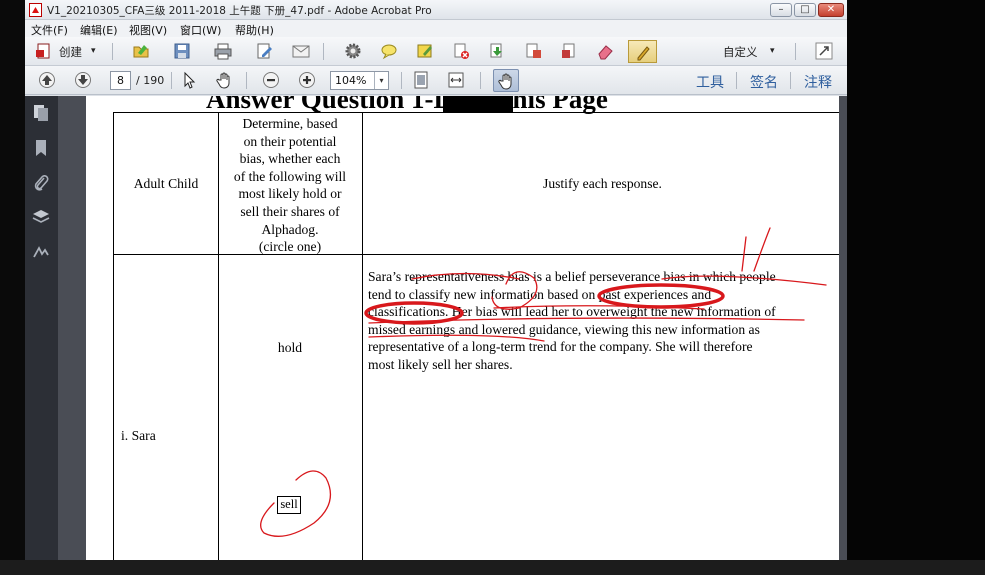 The height and width of the screenshot is (575, 985). I want to click on menu-bar: 文件(F) 编辑(E) 视图(V) 窗口(W) 帮助(H), so click(436, 28).